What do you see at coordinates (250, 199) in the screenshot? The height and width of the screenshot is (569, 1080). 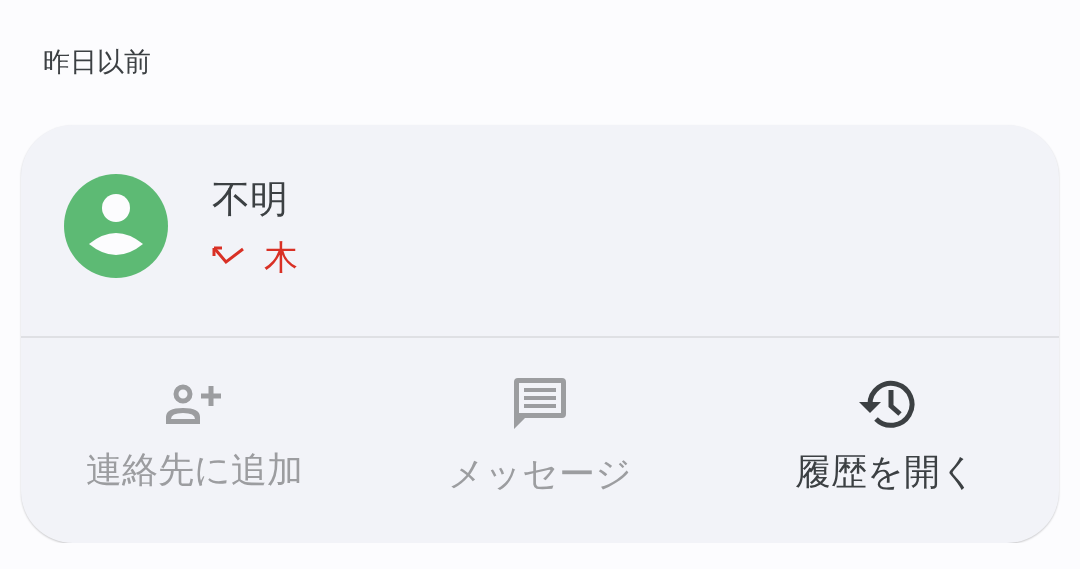 I see `caller-name: 不明` at bounding box center [250, 199].